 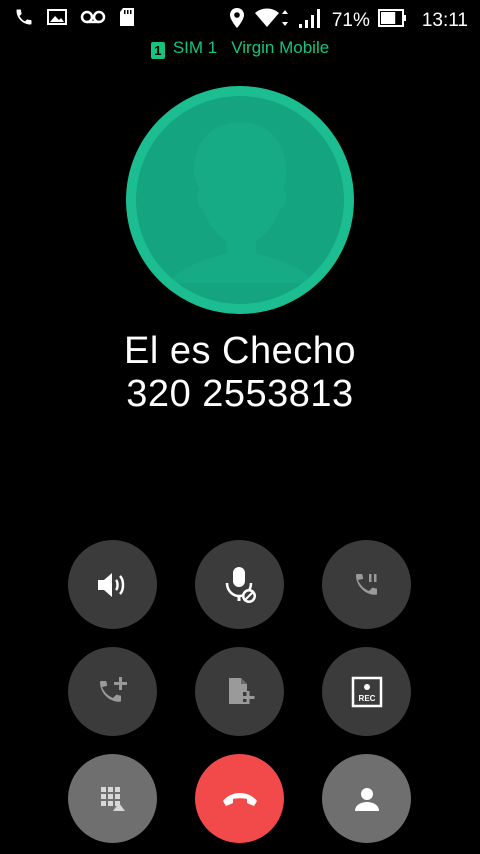 I want to click on end-call-icon, so click(x=239, y=799).